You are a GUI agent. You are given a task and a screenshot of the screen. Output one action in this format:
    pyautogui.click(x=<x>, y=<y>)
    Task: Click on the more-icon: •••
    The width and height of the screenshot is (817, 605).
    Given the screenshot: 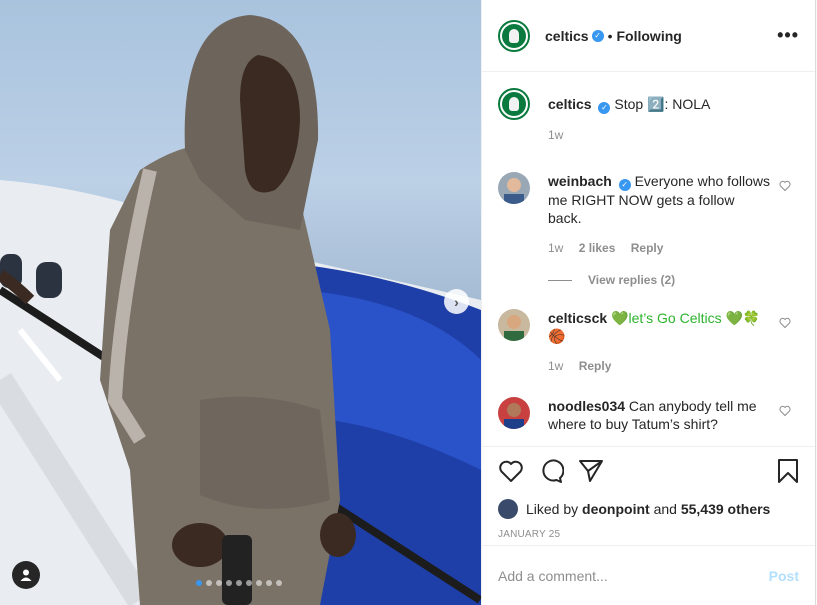 What is the action you would take?
    pyautogui.click(x=788, y=35)
    